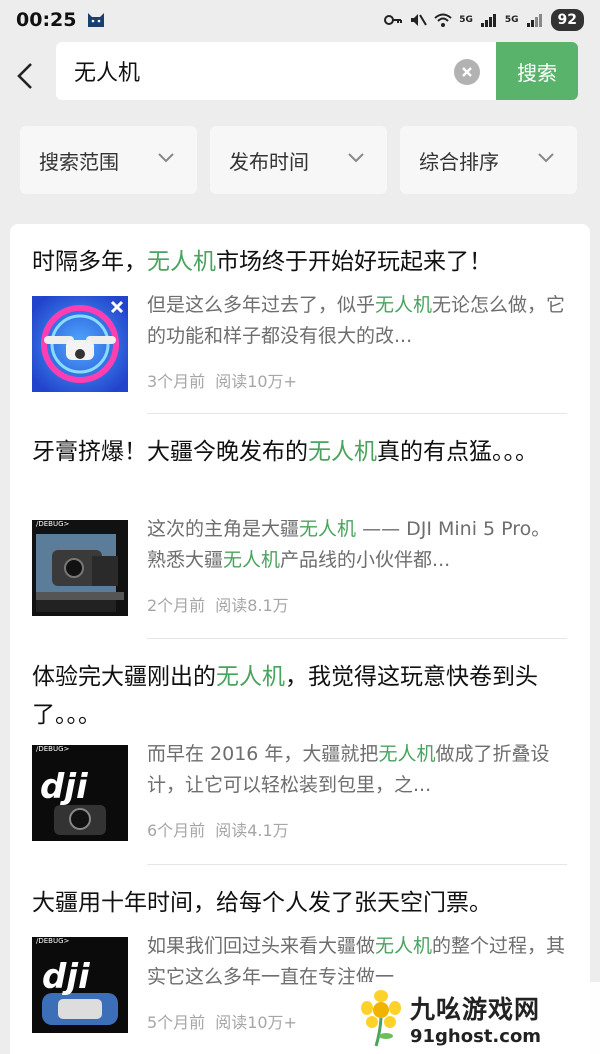 This screenshot has height=1054, width=600. Describe the element at coordinates (476, 1036) in the screenshot. I see `watermark-url: 91ghost.com` at that location.